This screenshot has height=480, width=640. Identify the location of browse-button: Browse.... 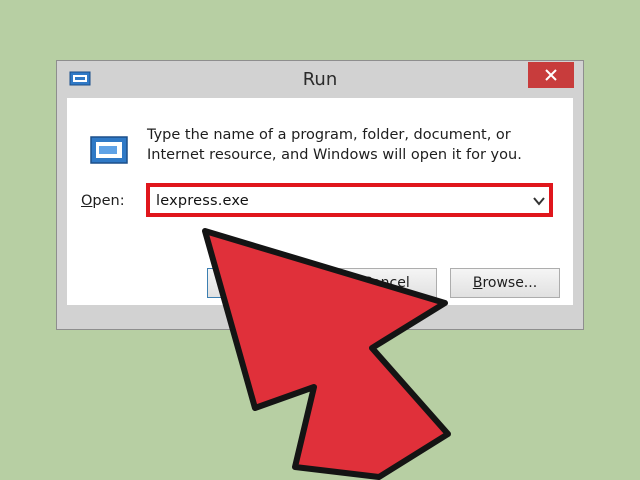
(505, 283).